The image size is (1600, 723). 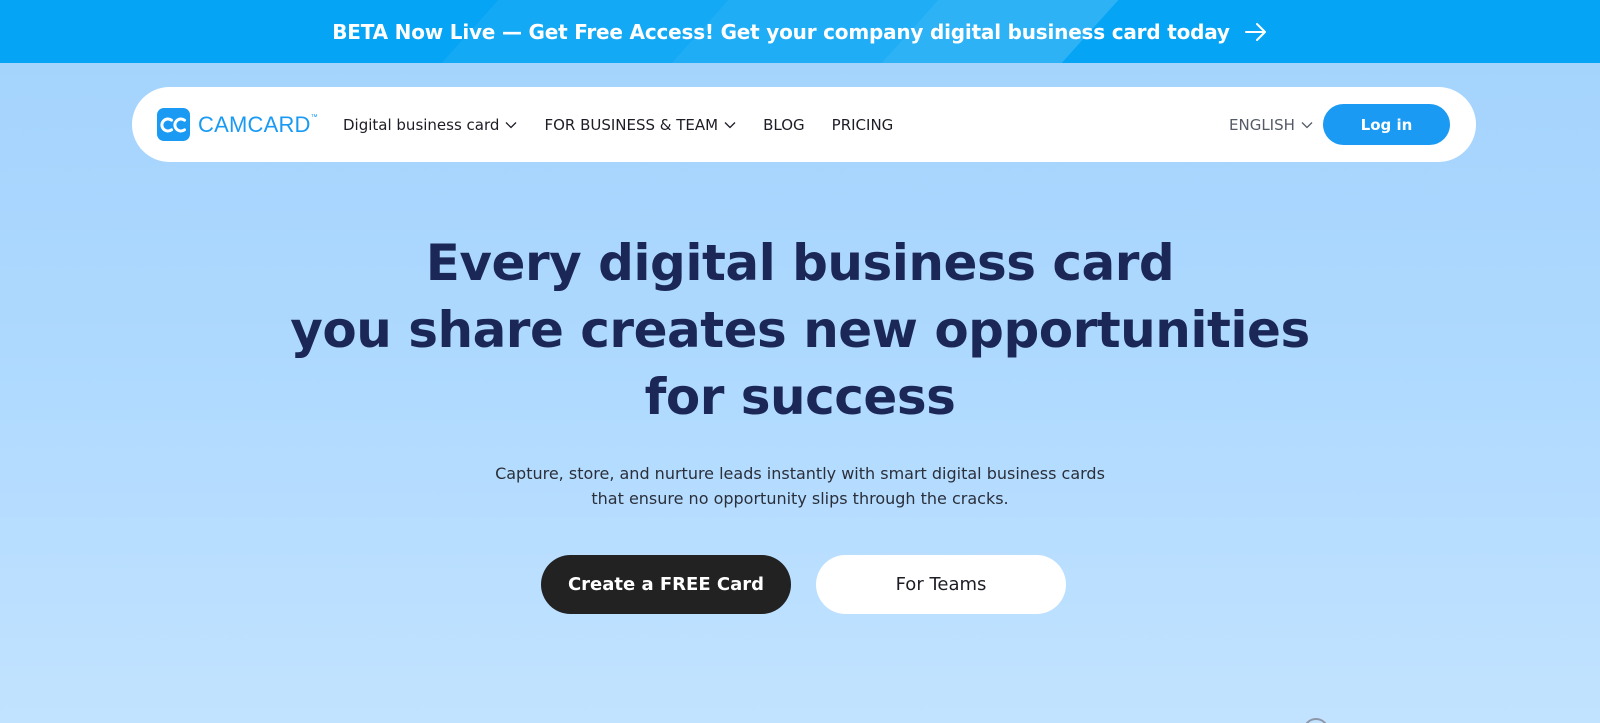 I want to click on hero-title-line: for success, so click(x=800, y=397).